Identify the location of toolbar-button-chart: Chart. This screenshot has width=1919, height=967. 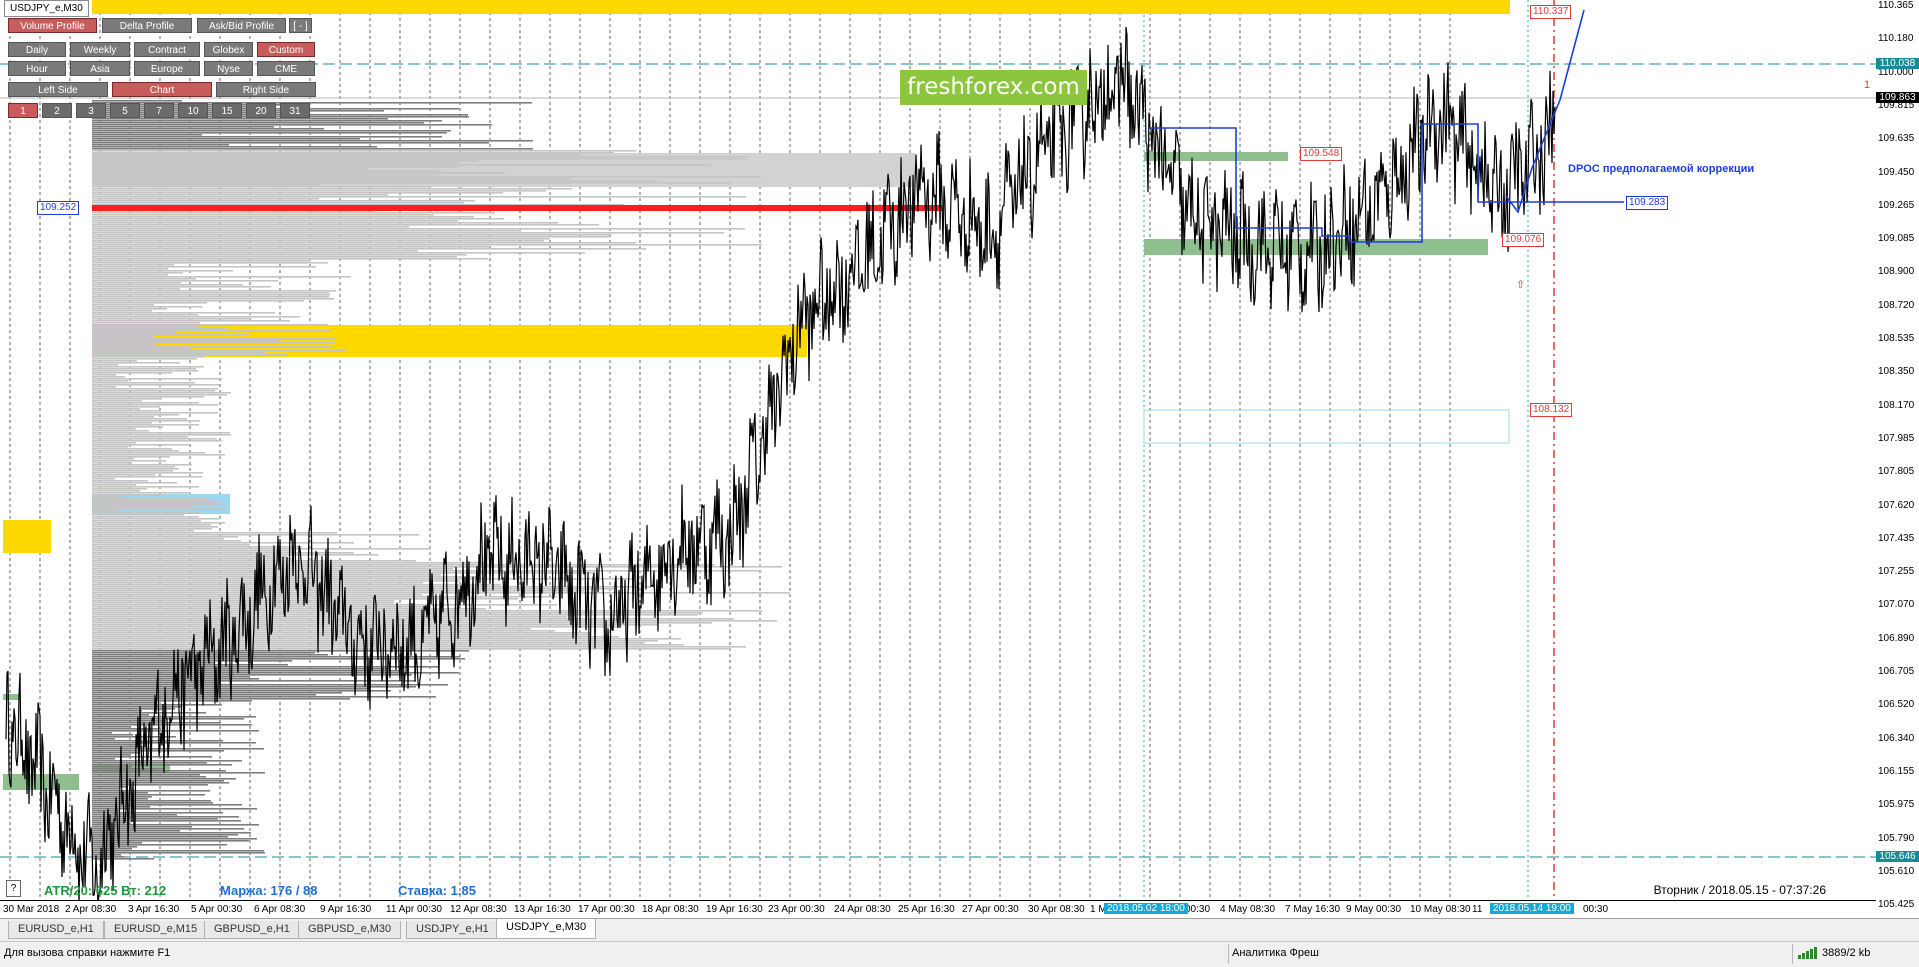
(162, 89).